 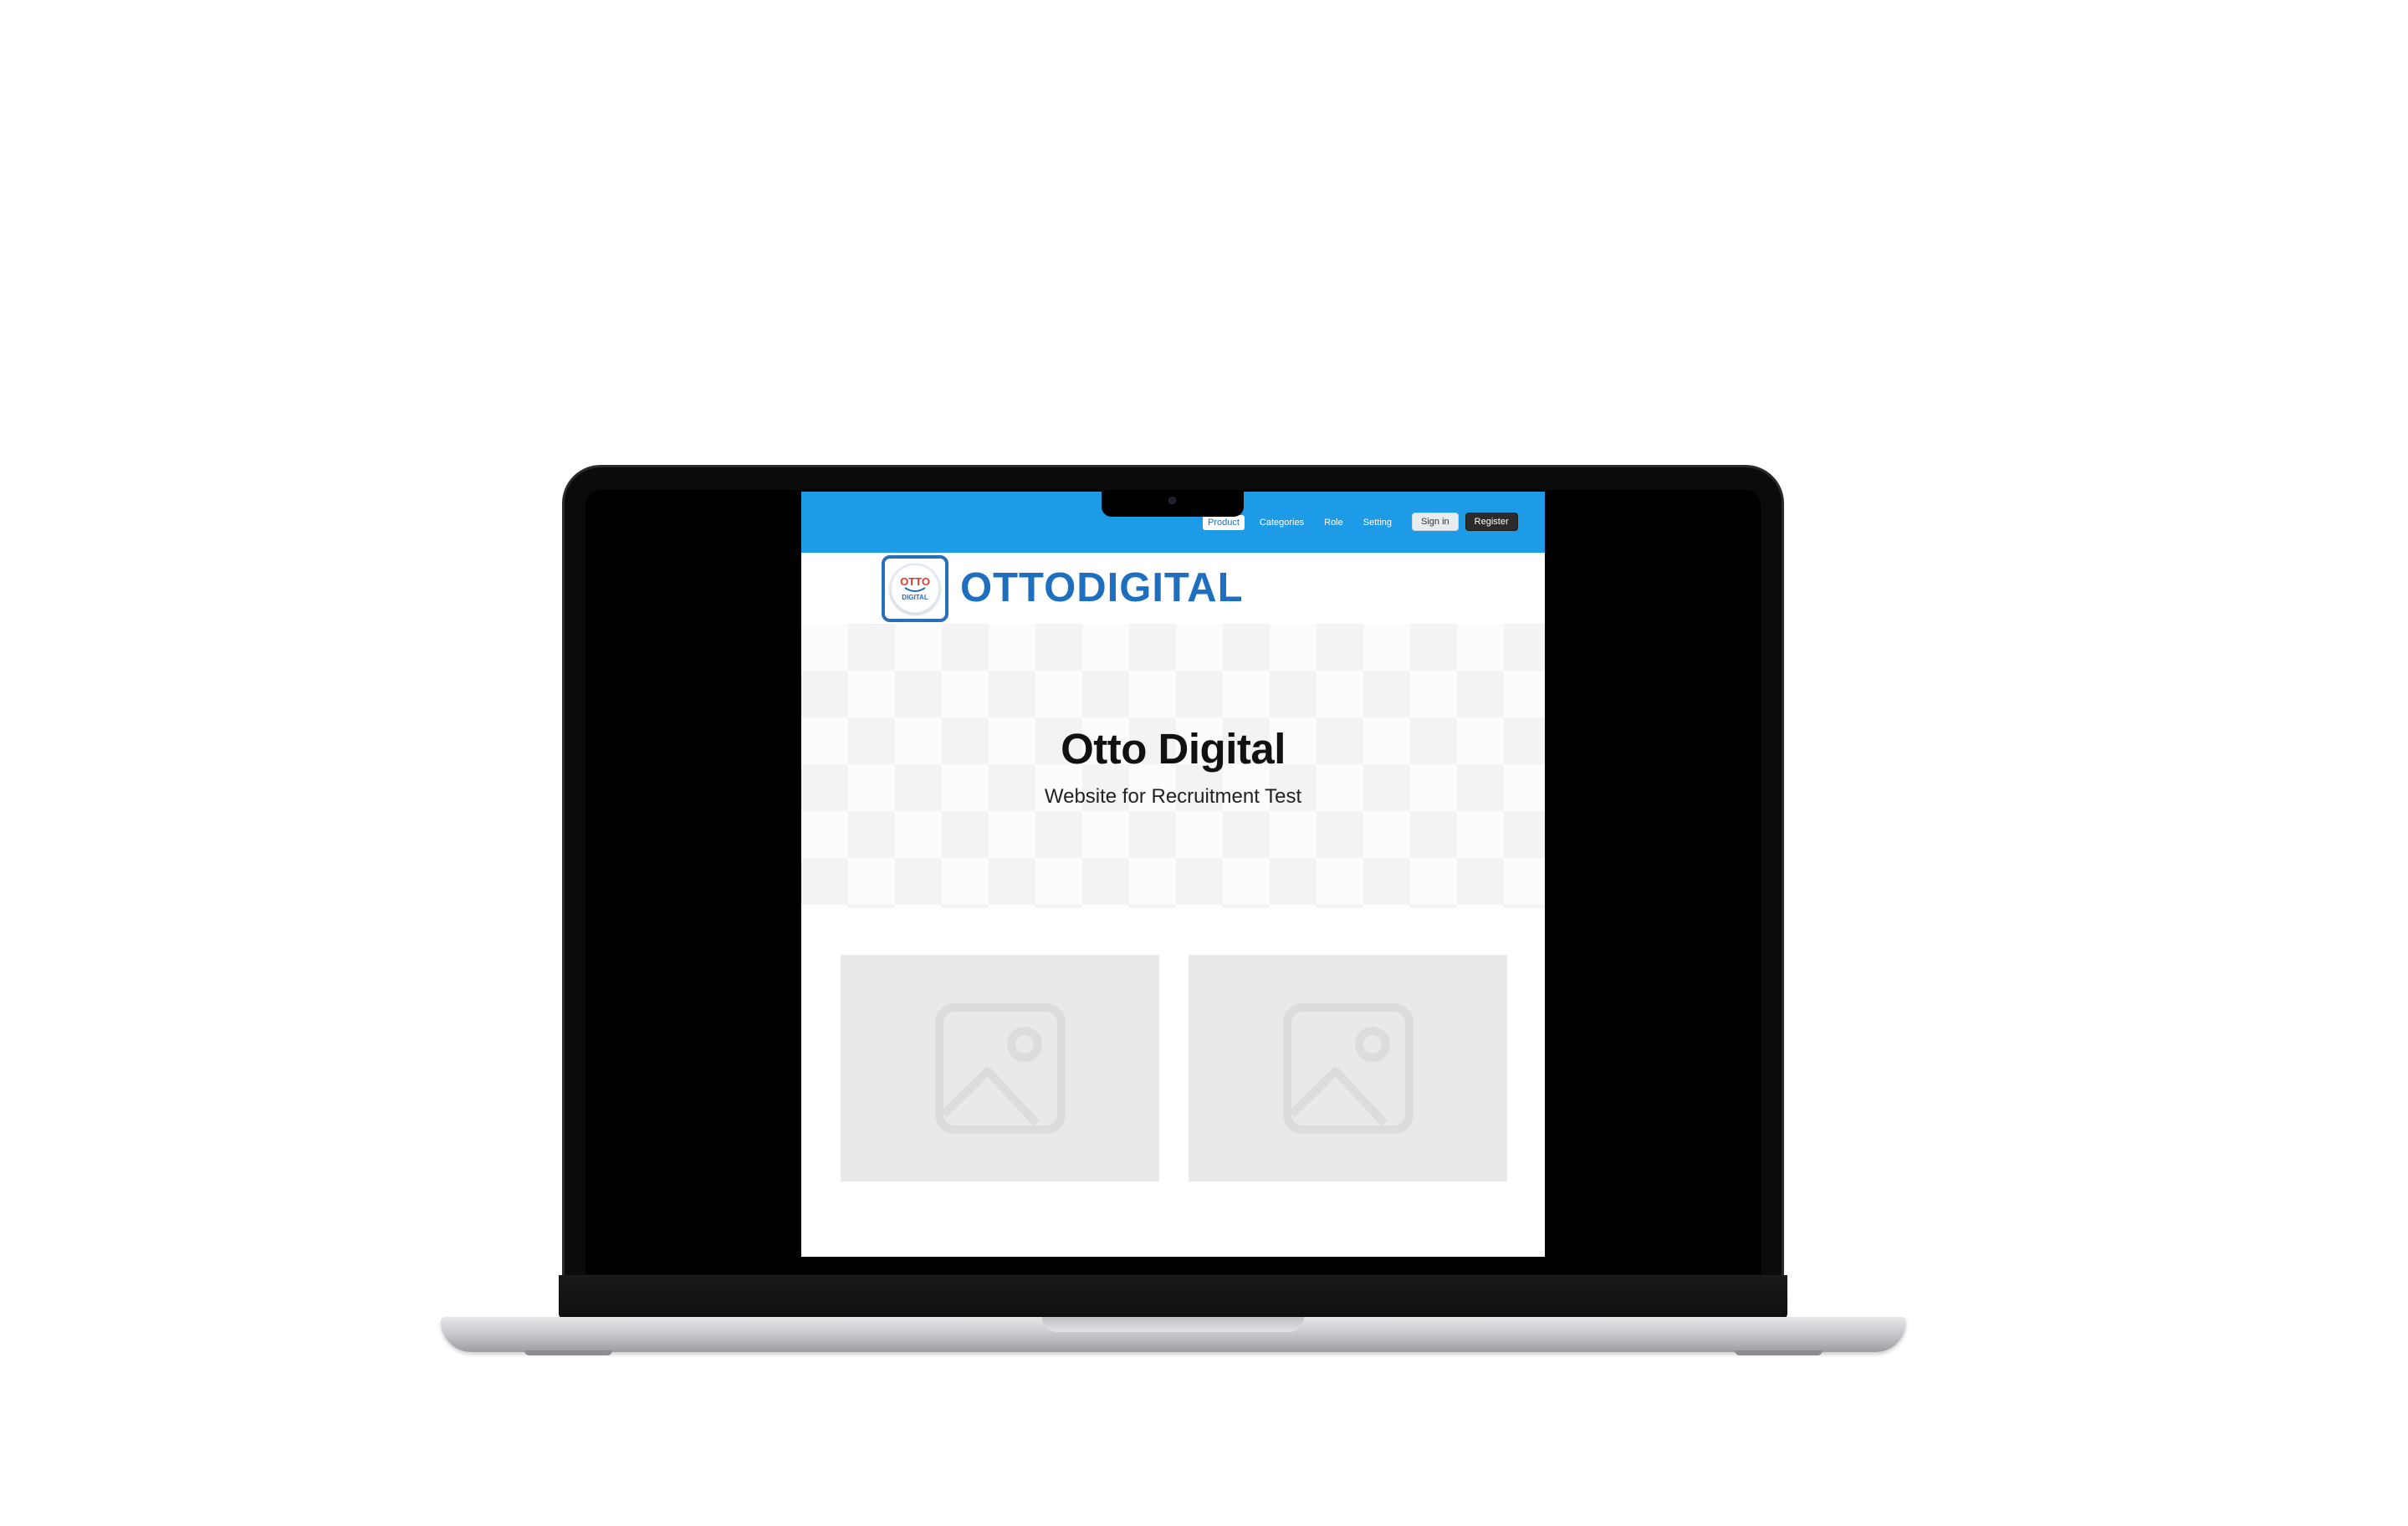 I want to click on logo-badge: OTTO DIGITAL, so click(x=915, y=588).